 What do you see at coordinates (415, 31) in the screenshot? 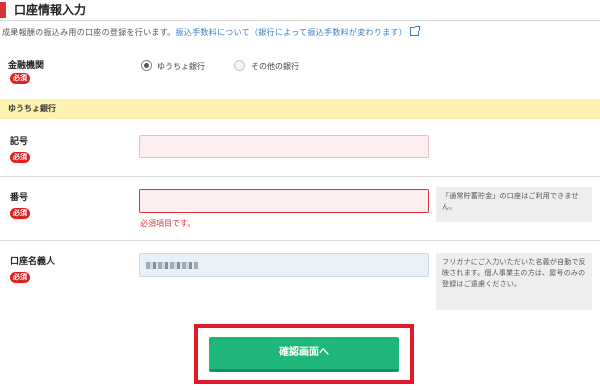
I see `external-link-icon` at bounding box center [415, 31].